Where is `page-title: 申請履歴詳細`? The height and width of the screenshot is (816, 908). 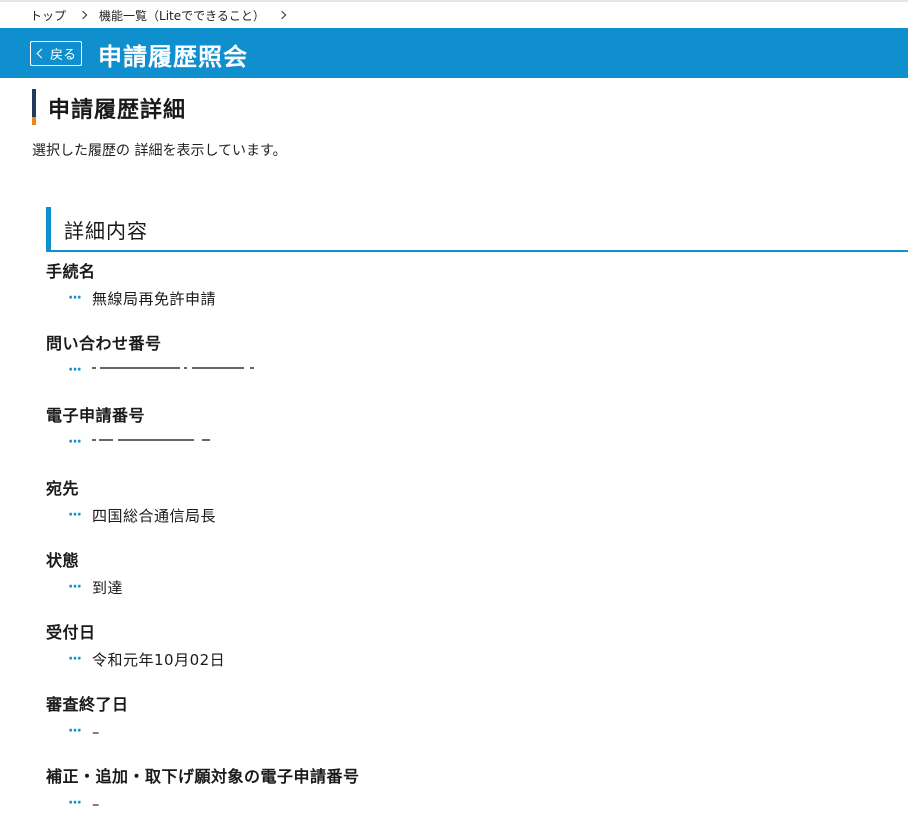
page-title: 申請履歴詳細 is located at coordinates (117, 110).